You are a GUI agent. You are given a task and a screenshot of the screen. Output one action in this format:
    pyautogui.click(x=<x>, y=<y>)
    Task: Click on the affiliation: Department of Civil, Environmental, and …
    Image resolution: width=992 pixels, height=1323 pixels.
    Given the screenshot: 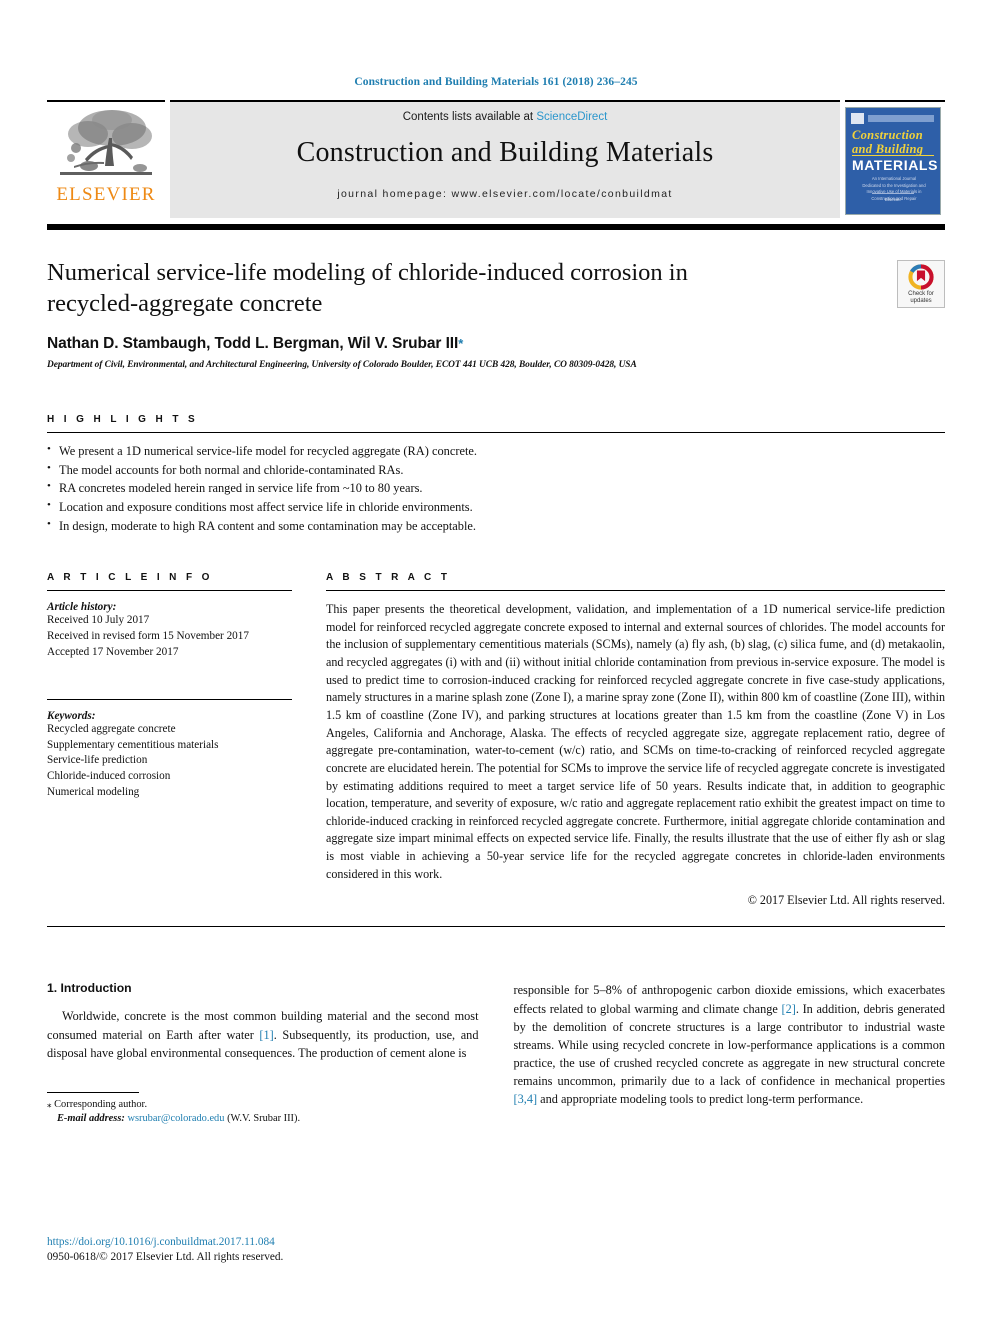 What is the action you would take?
    pyautogui.click(x=342, y=364)
    